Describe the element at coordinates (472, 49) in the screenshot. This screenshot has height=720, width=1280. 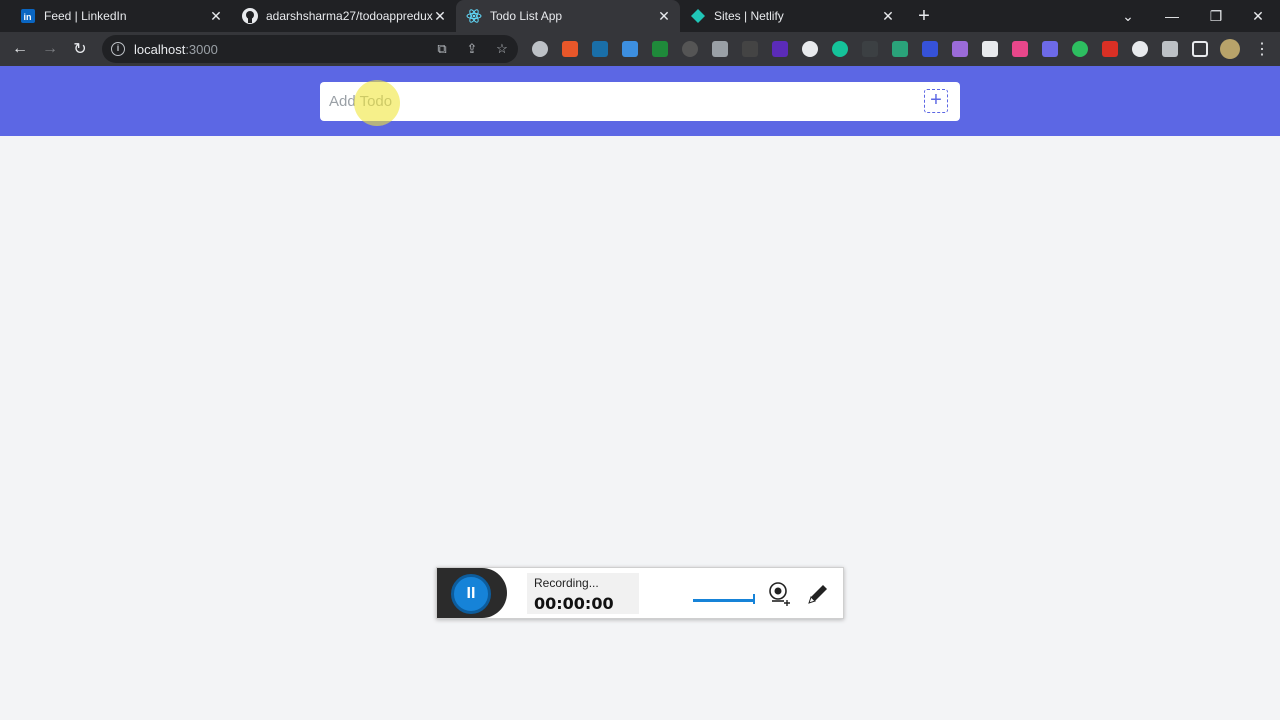
I see `share-icon: ⇪` at that location.